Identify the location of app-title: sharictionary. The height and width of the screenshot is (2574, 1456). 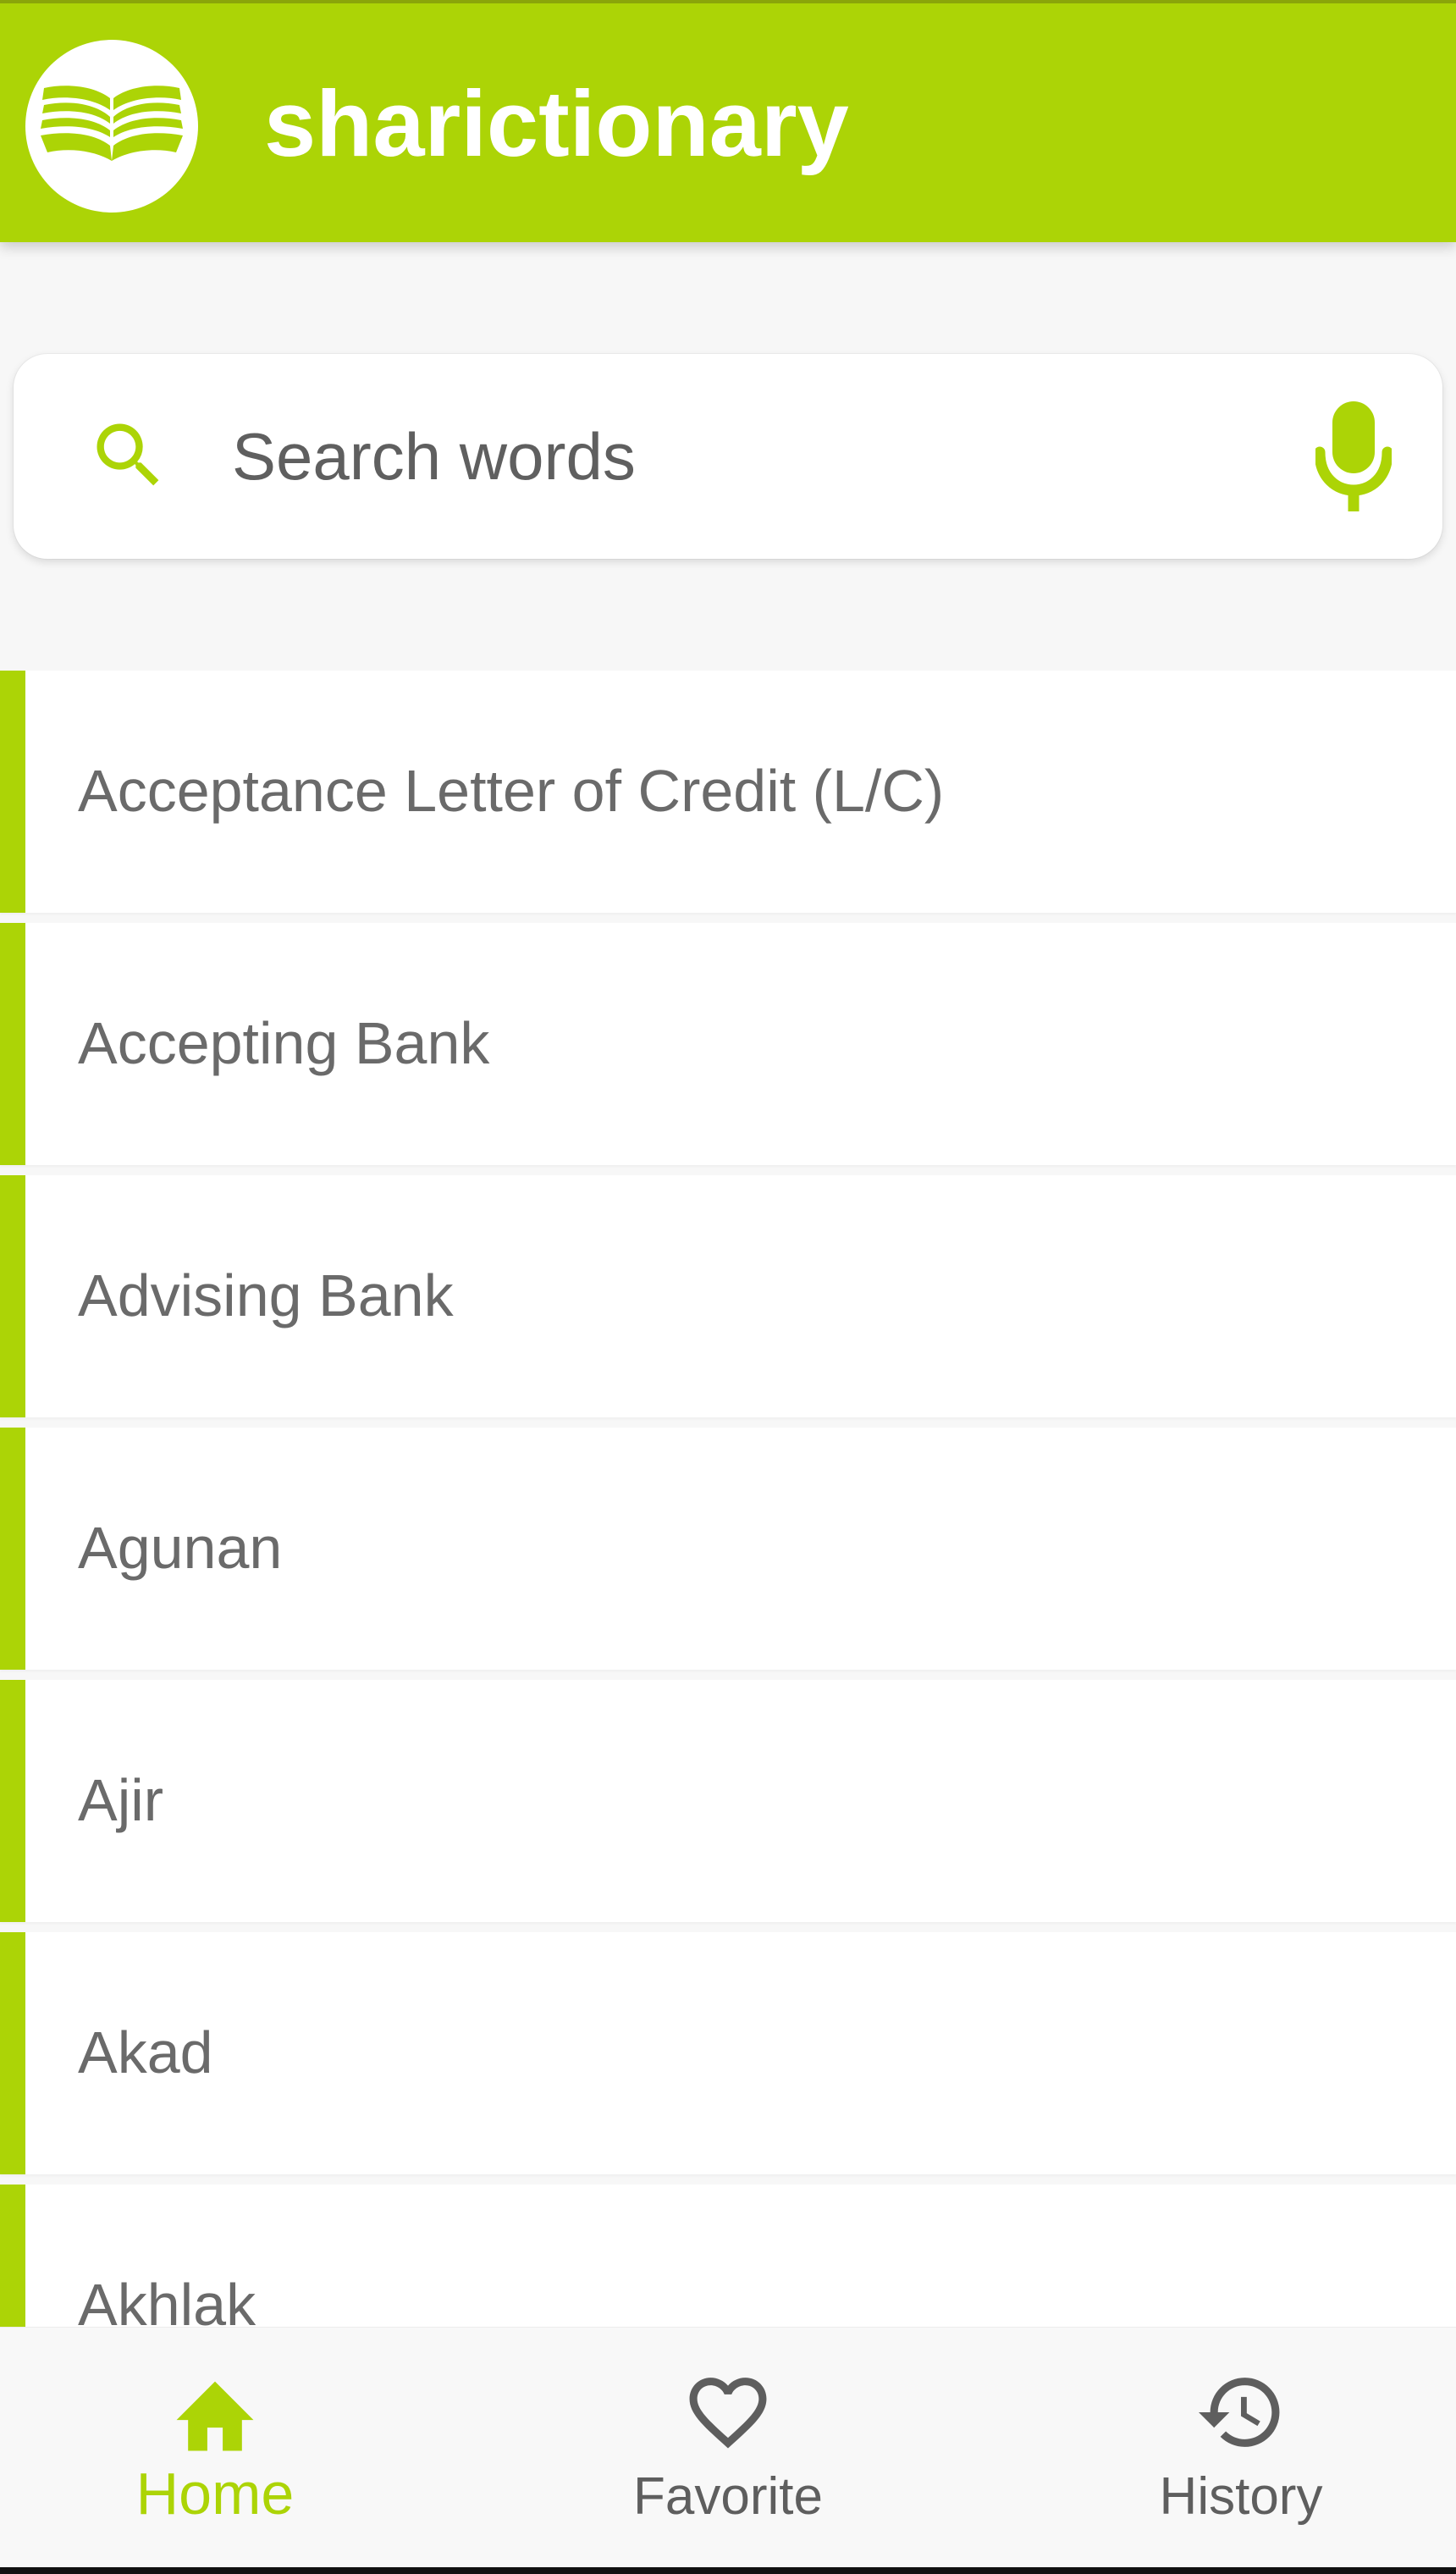
(556, 124).